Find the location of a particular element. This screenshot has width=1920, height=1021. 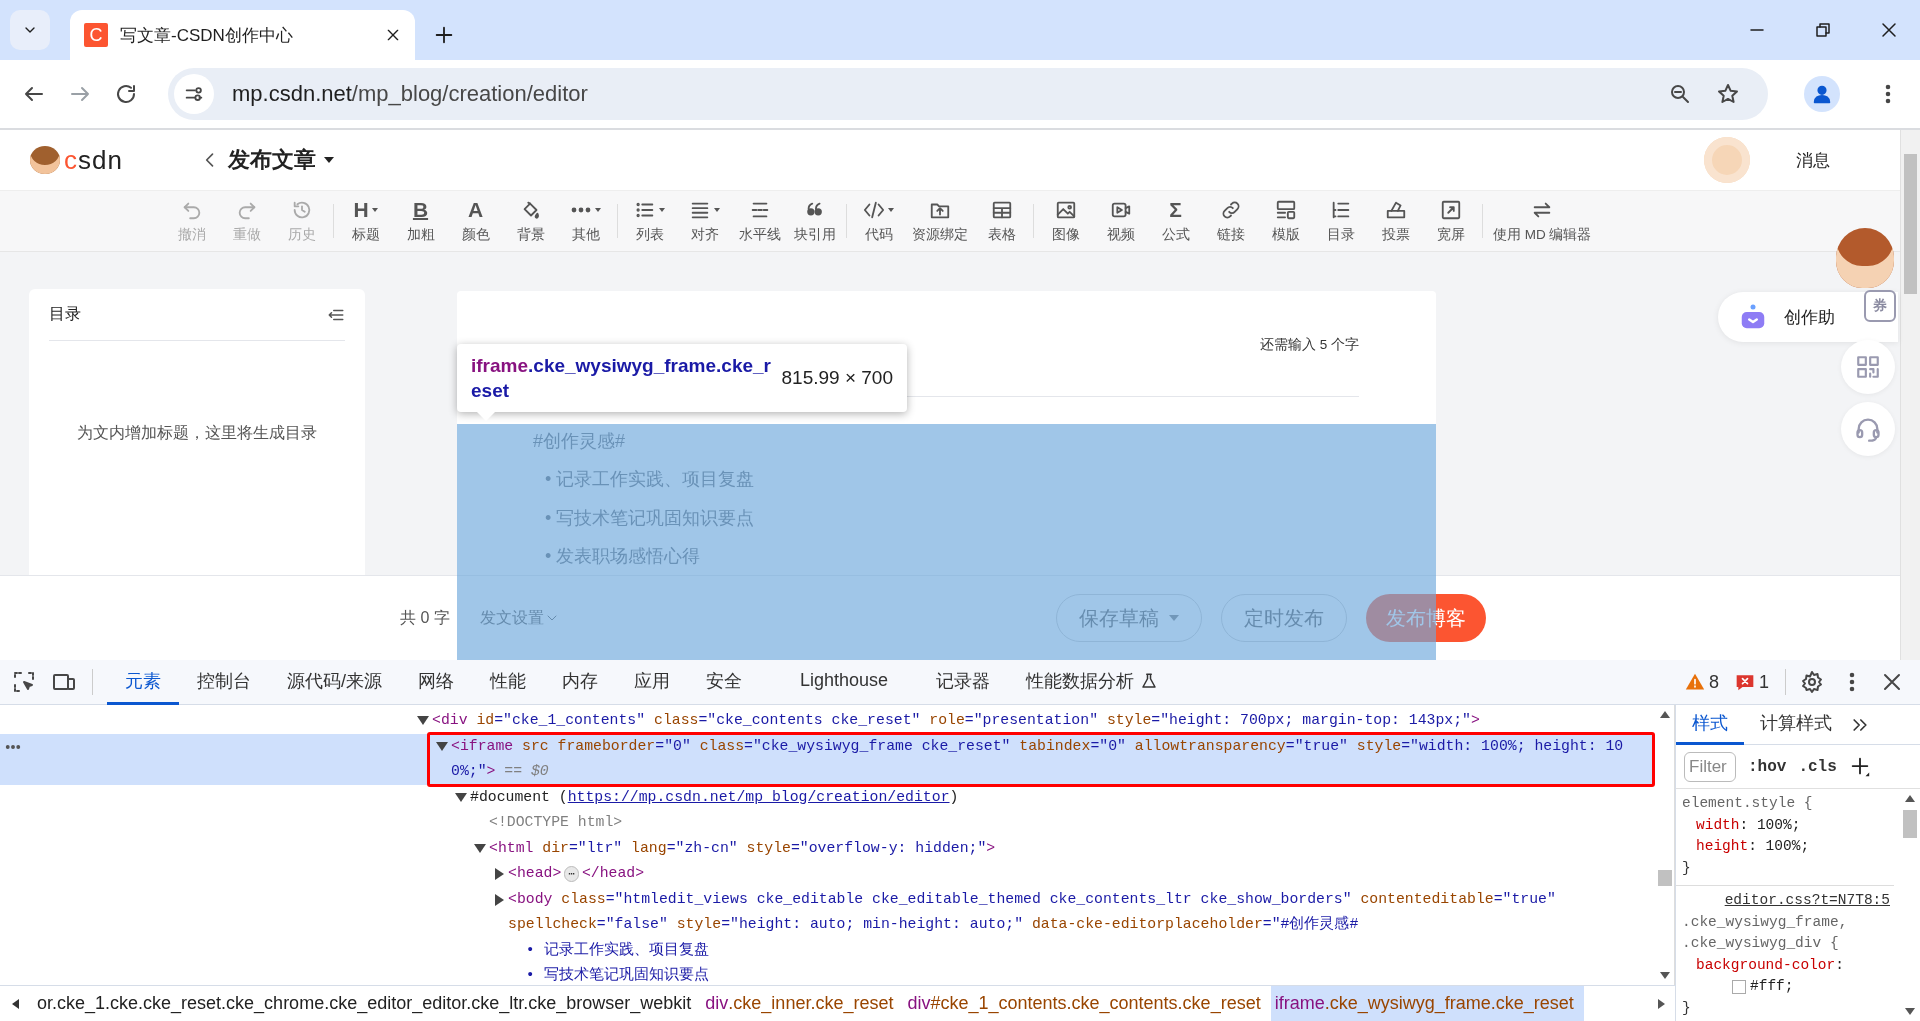

dom-node: <html dir="ltr" lang="zh-cn" style="overflow-y: hidden;"> is located at coordinates (742, 848).